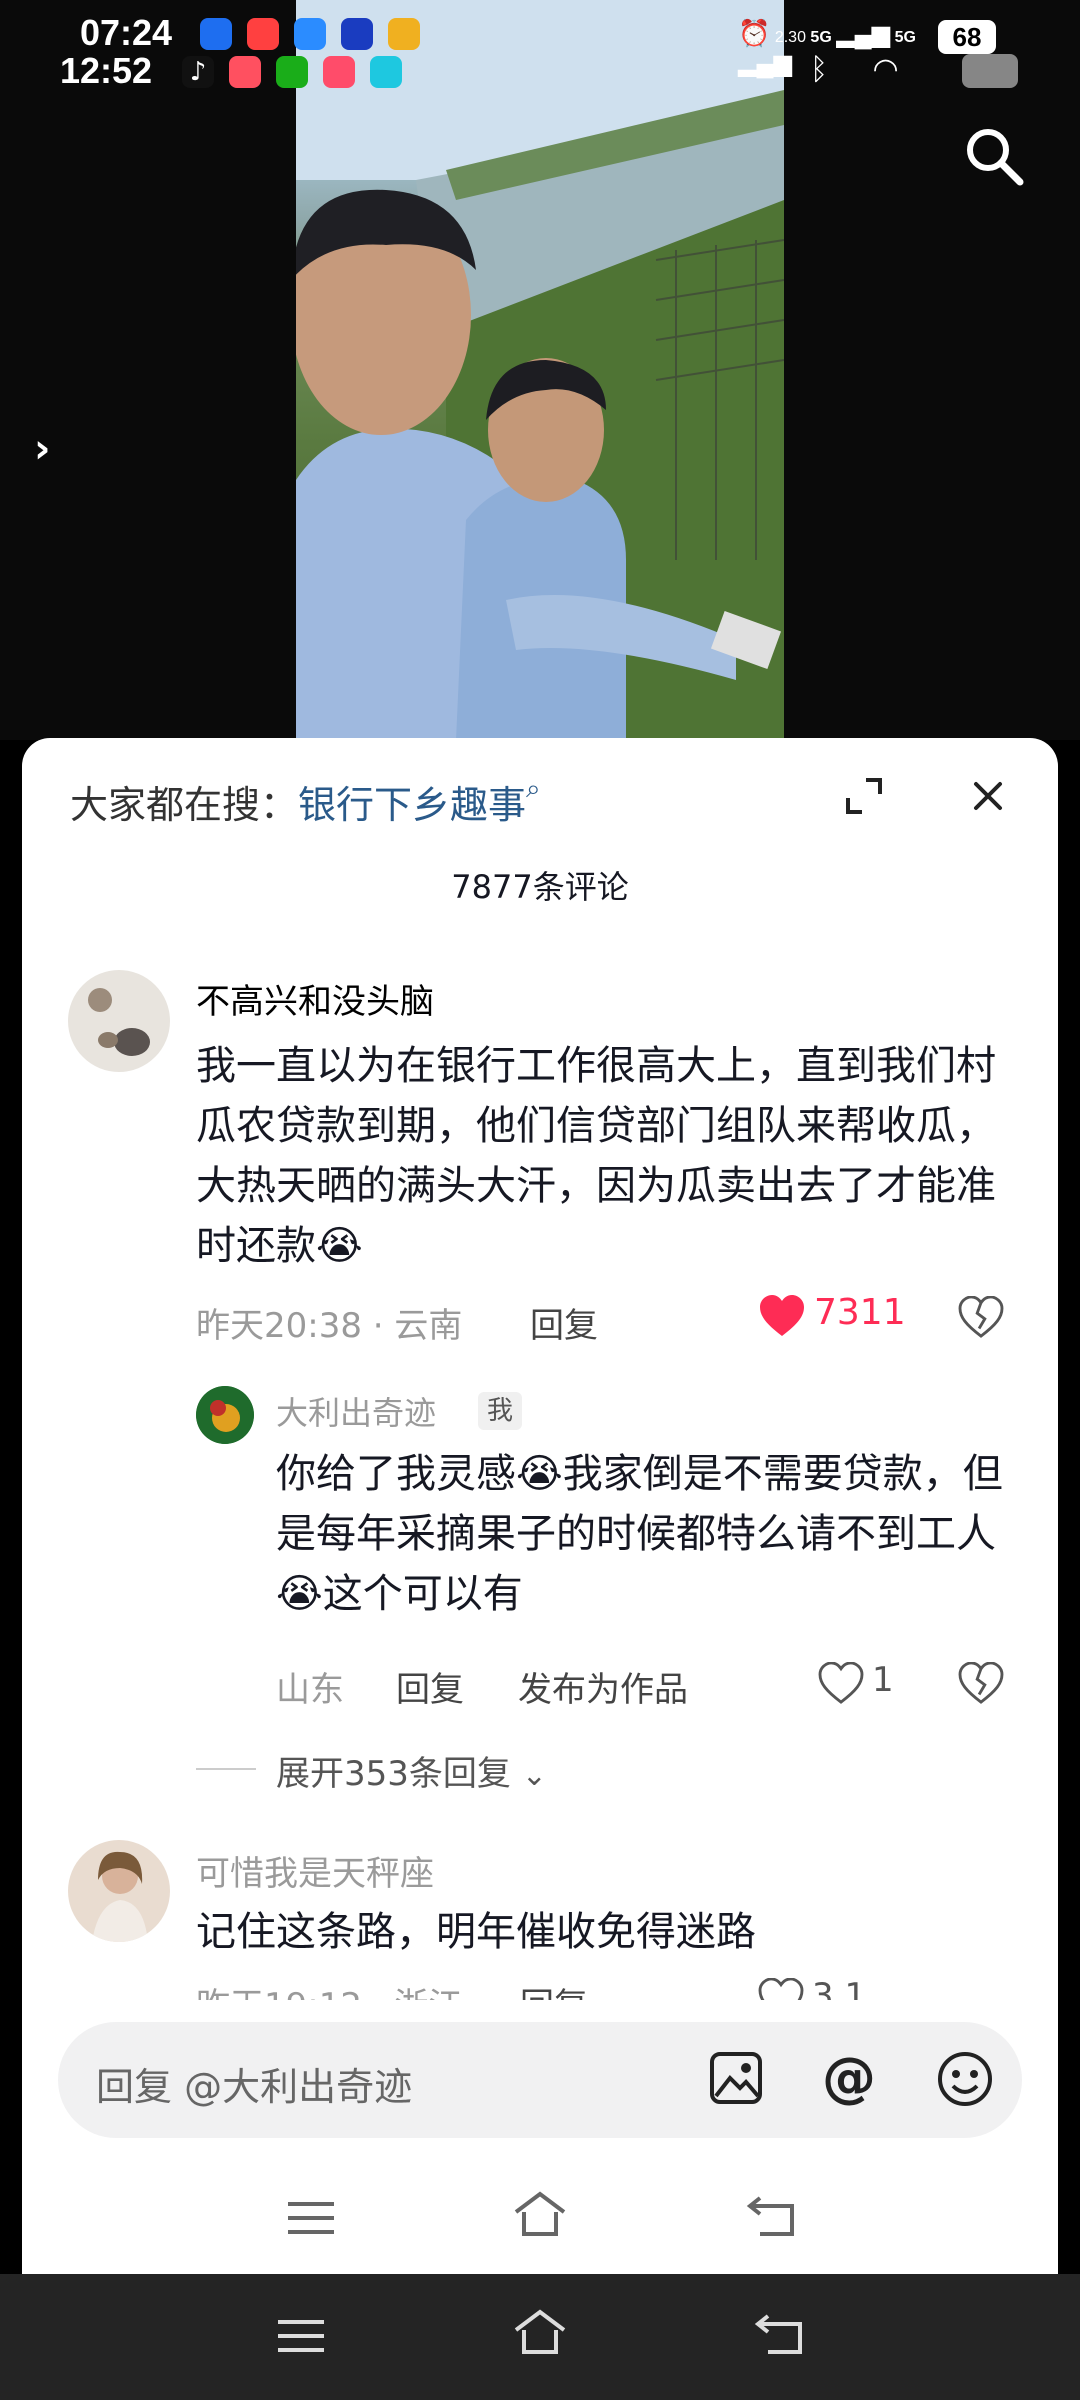 The height and width of the screenshot is (2400, 1080). I want to click on comment-text: 记住这条路，明年催收免得迷路, so click(476, 1932).